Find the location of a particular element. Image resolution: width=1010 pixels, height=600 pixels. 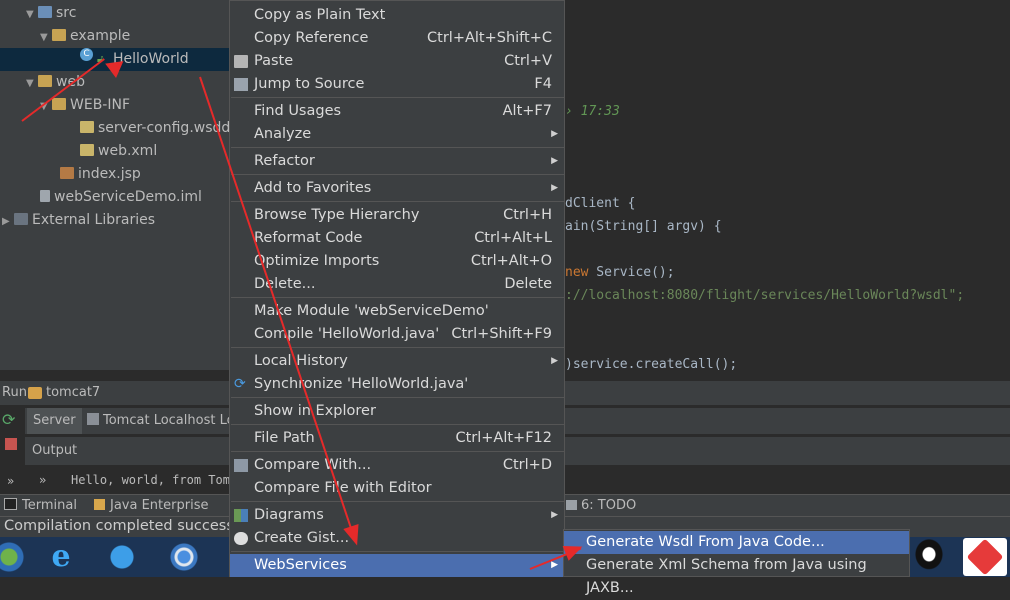

tab-server: Server is located at coordinates (54, 421).